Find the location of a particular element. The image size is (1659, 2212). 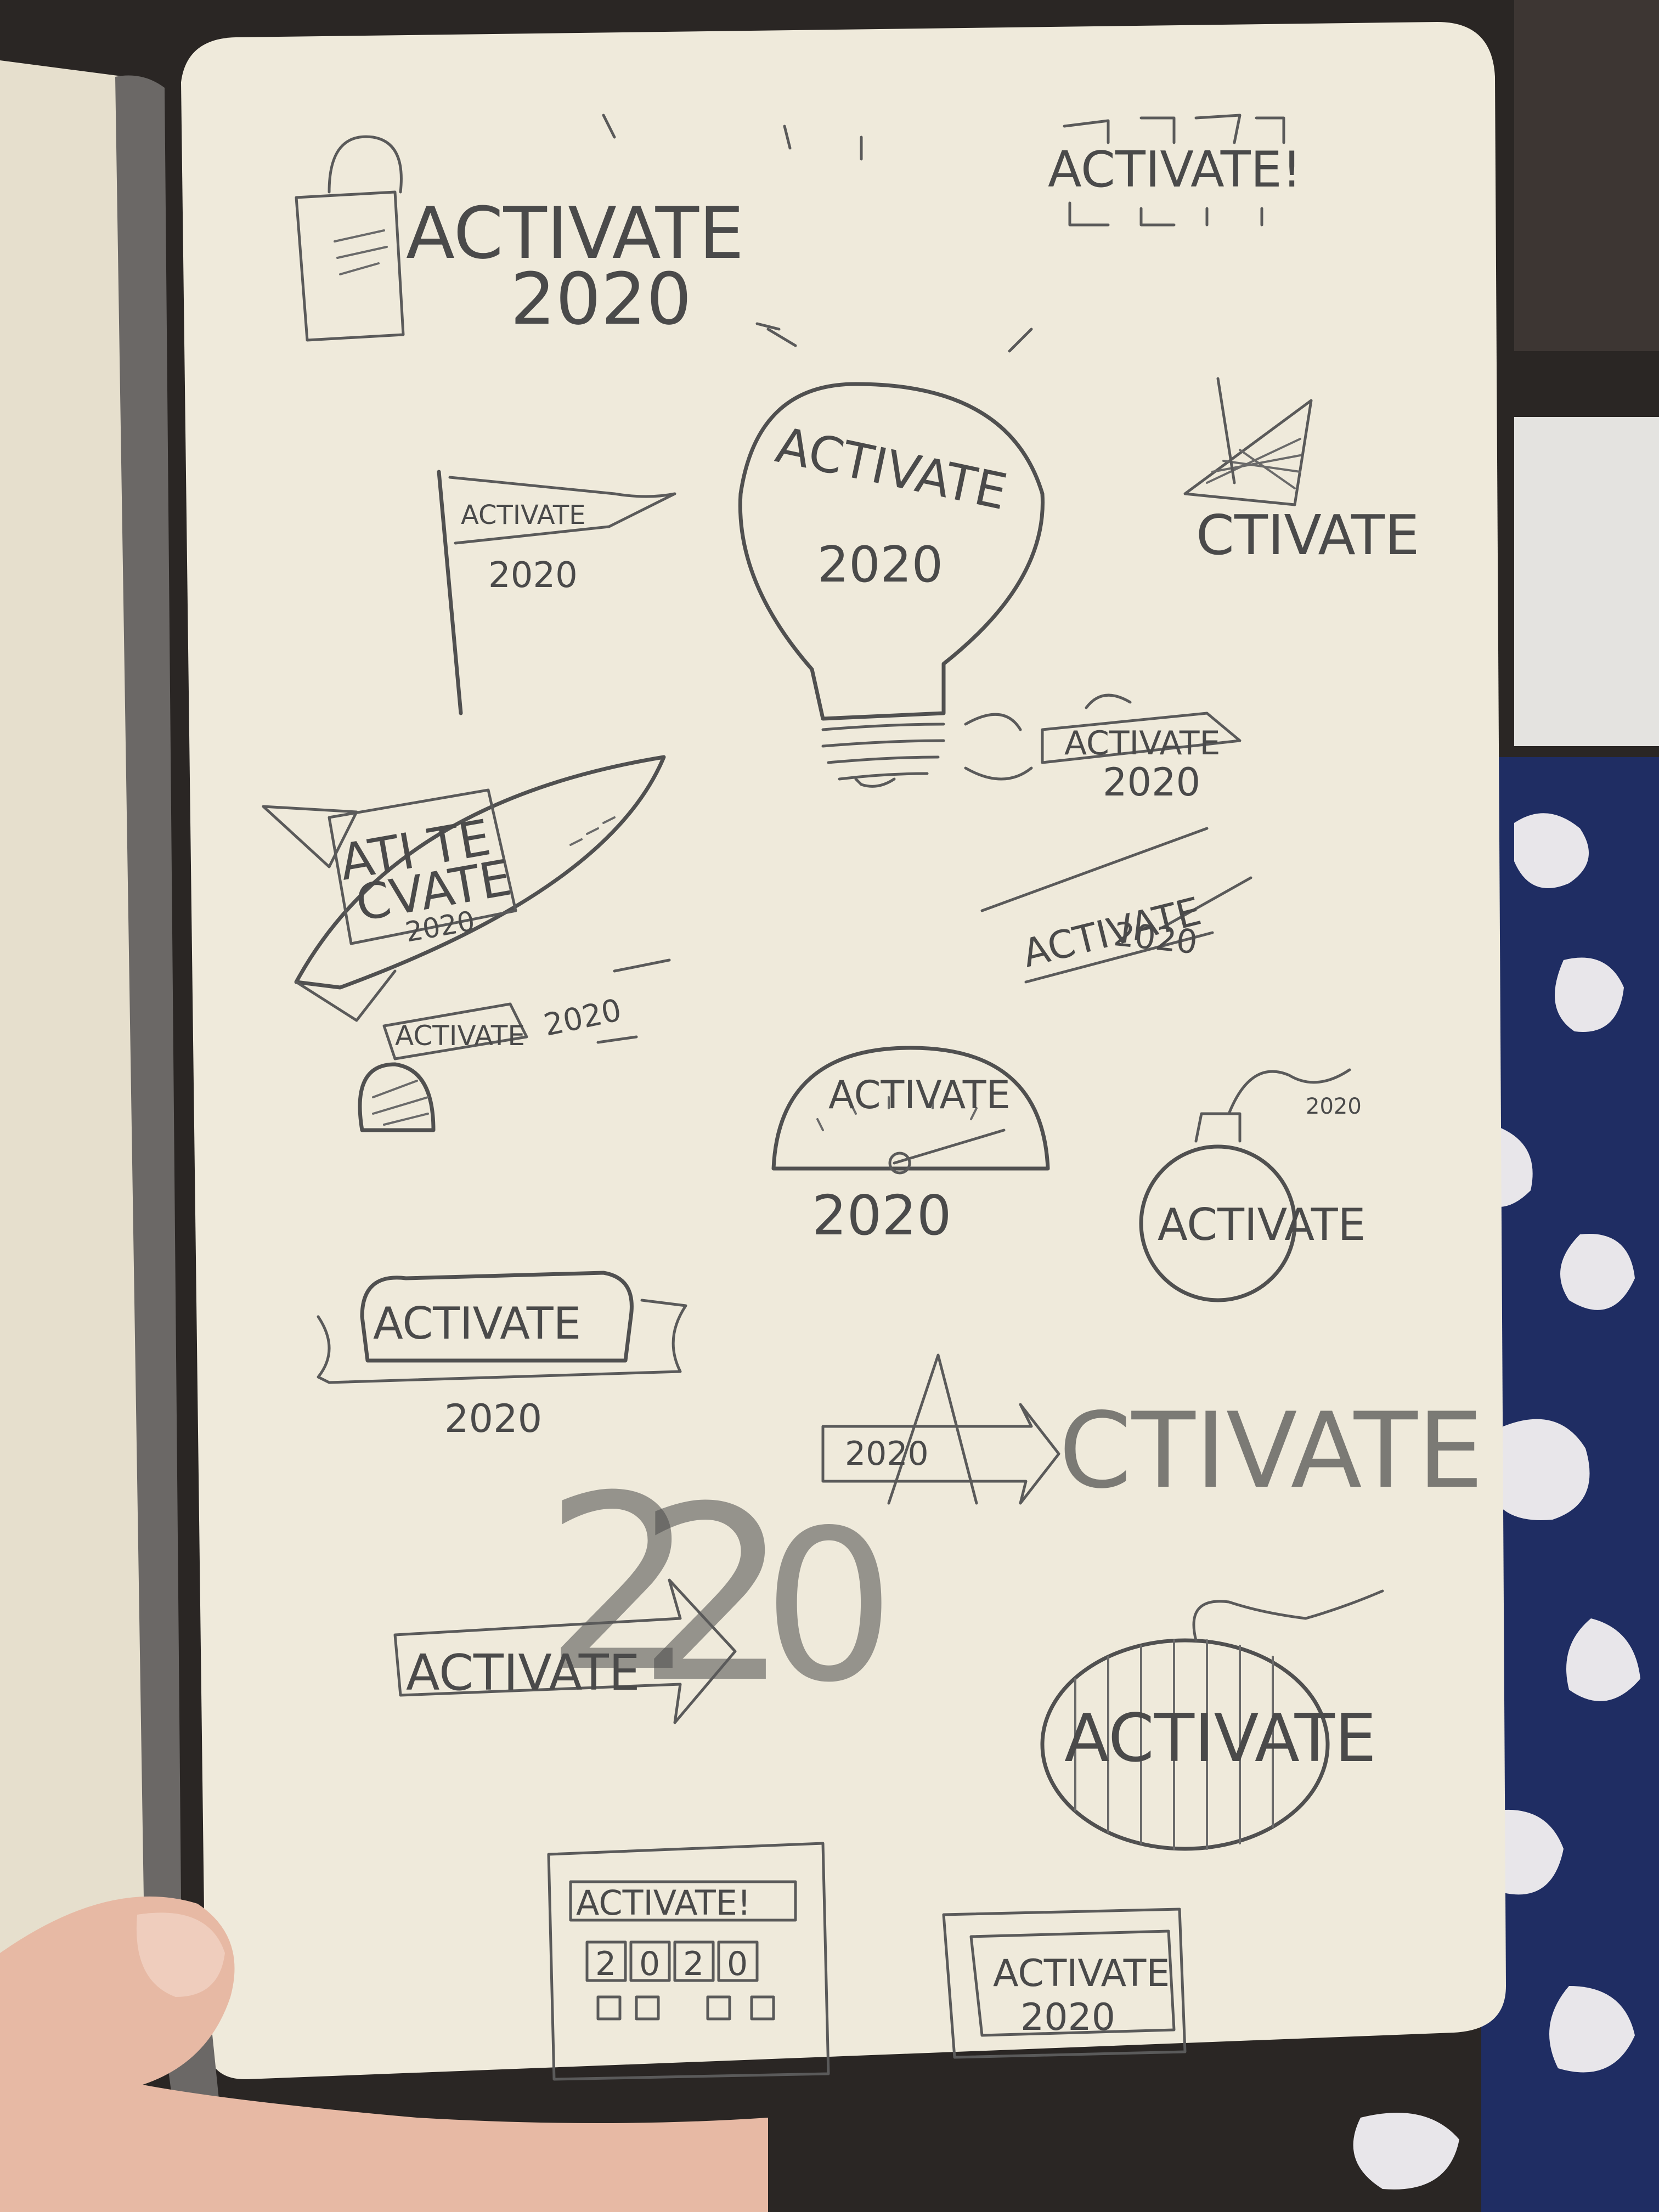

calendar-digit-4: 0 is located at coordinates (737, 1964).